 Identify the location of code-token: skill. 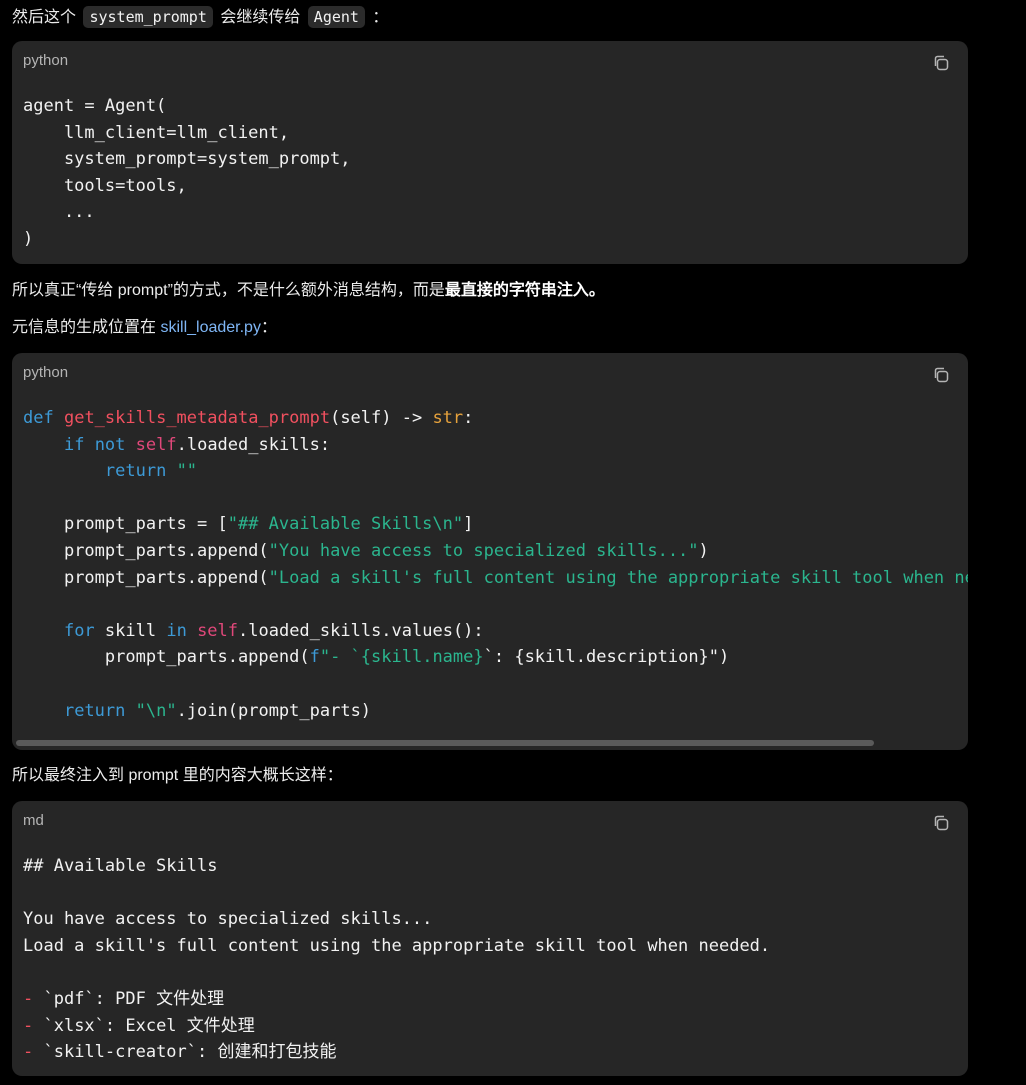
(130, 630).